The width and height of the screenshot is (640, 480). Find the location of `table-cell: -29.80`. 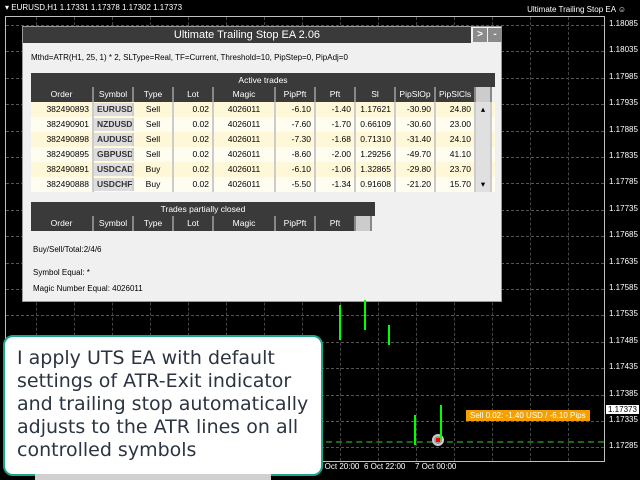

table-cell: -29.80 is located at coordinates (416, 169).